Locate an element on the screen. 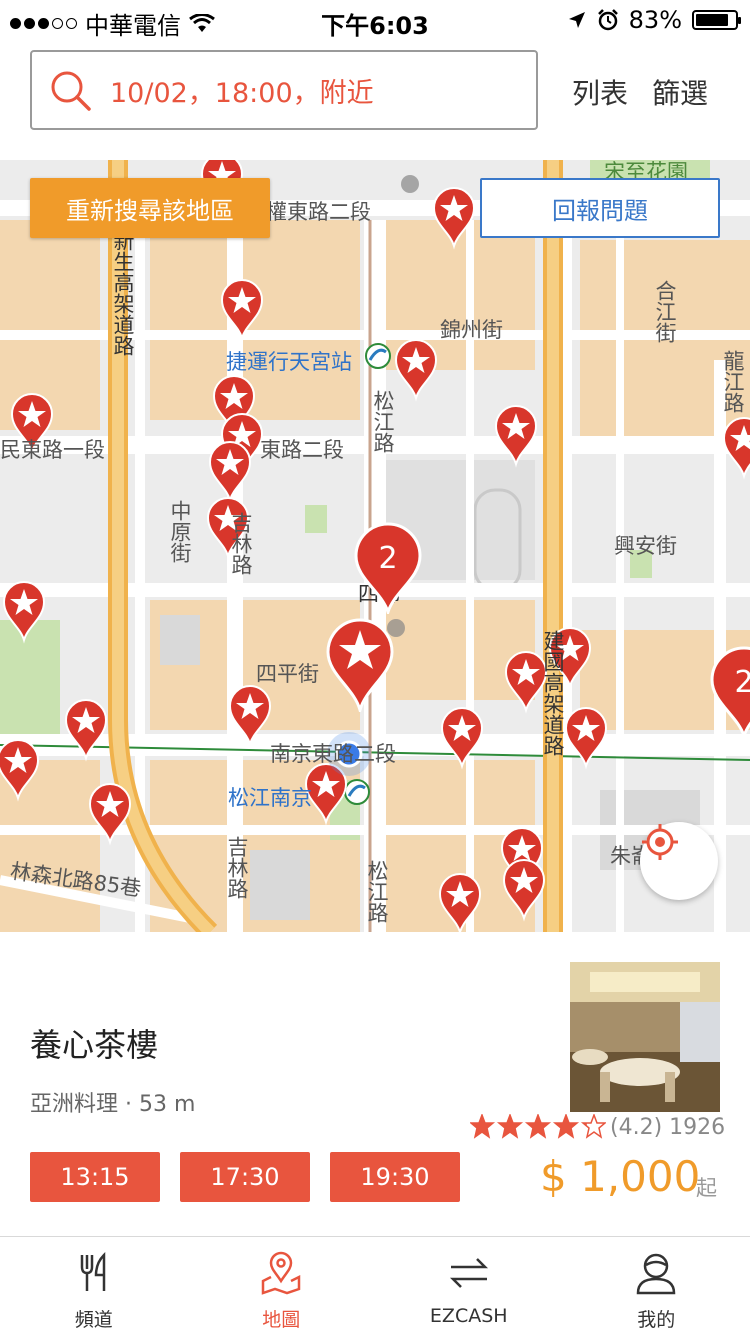 This screenshot has width=750, height=1335. map-label-road: 南京東路二段 is located at coordinates (333, 753).